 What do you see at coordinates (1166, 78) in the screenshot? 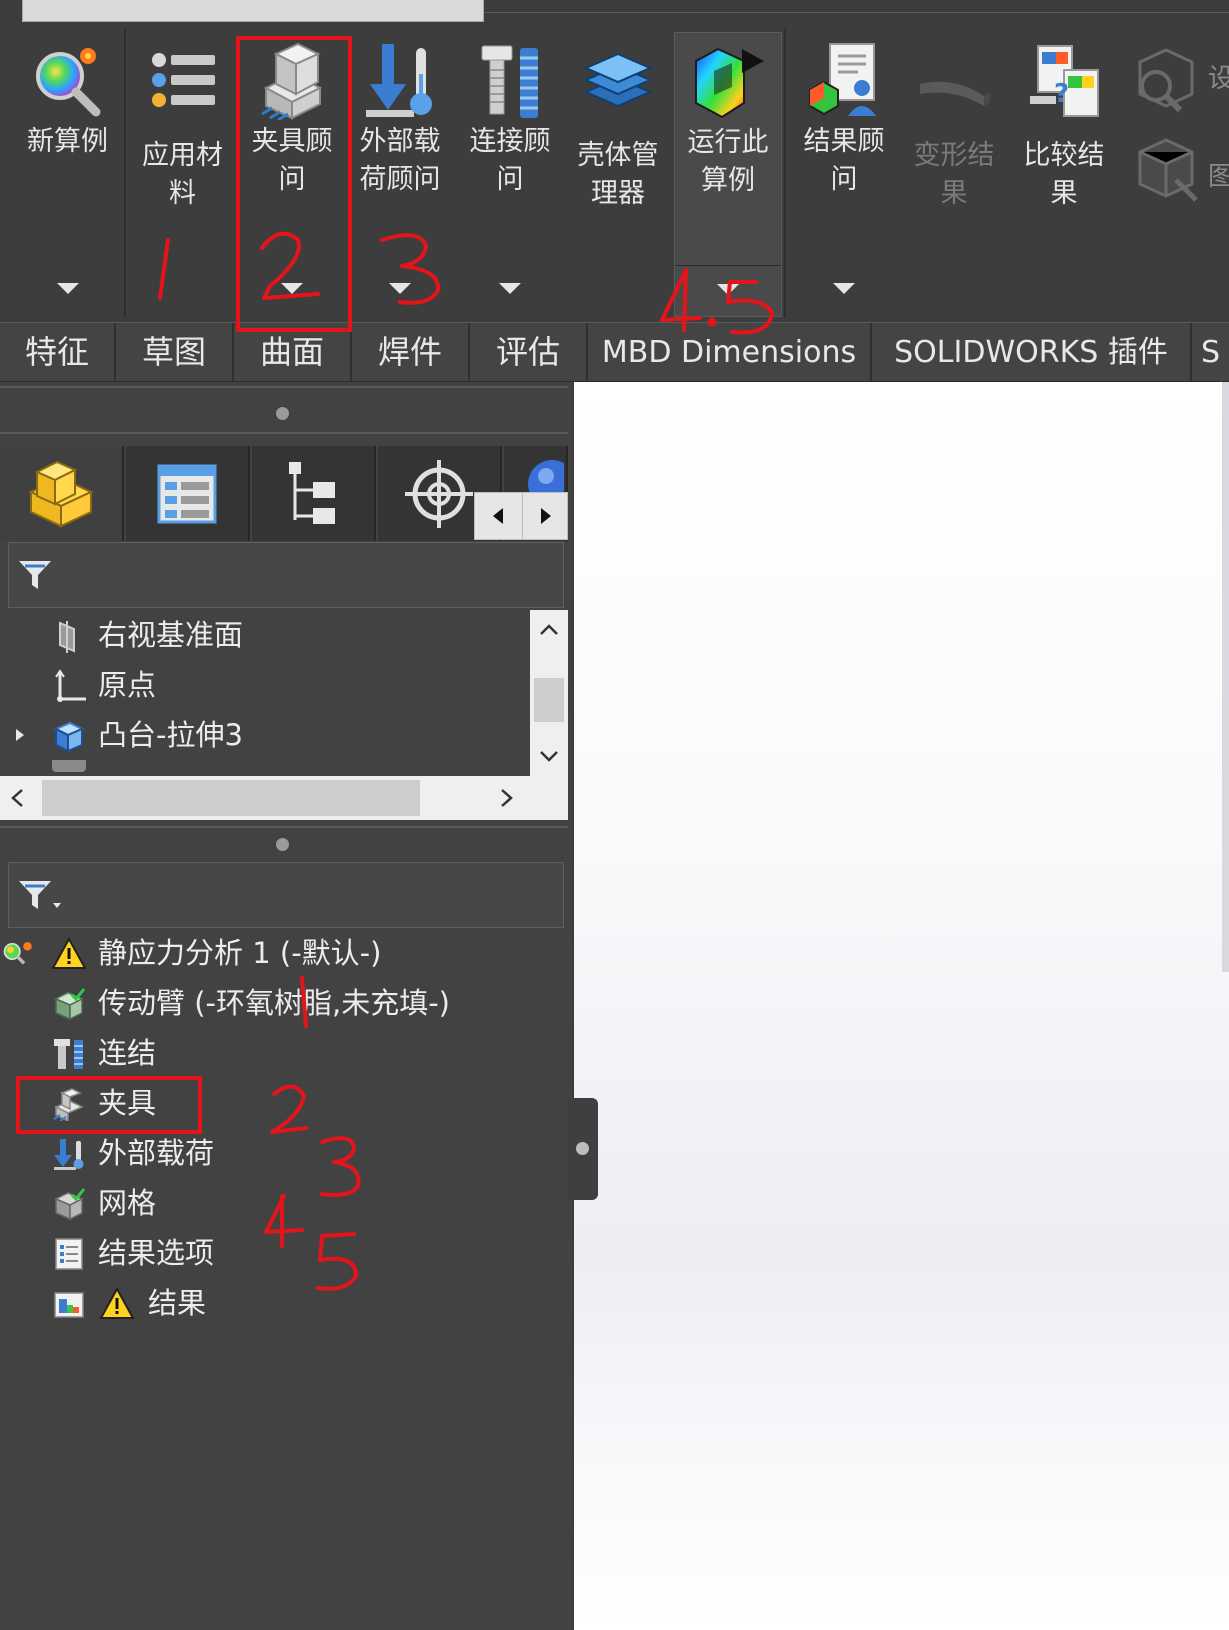
I see `design-study-icon` at bounding box center [1166, 78].